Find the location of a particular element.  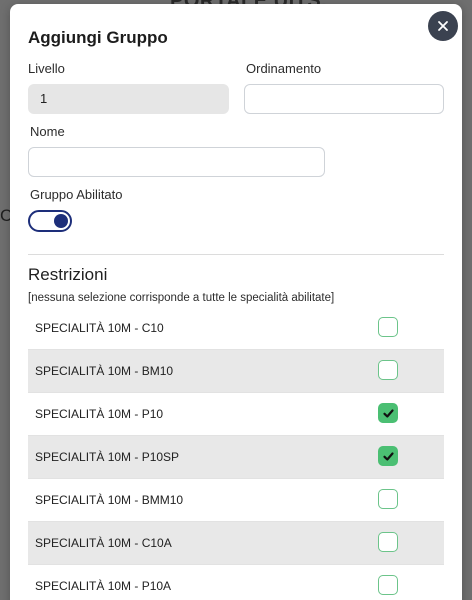

close-button is located at coordinates (443, 26).